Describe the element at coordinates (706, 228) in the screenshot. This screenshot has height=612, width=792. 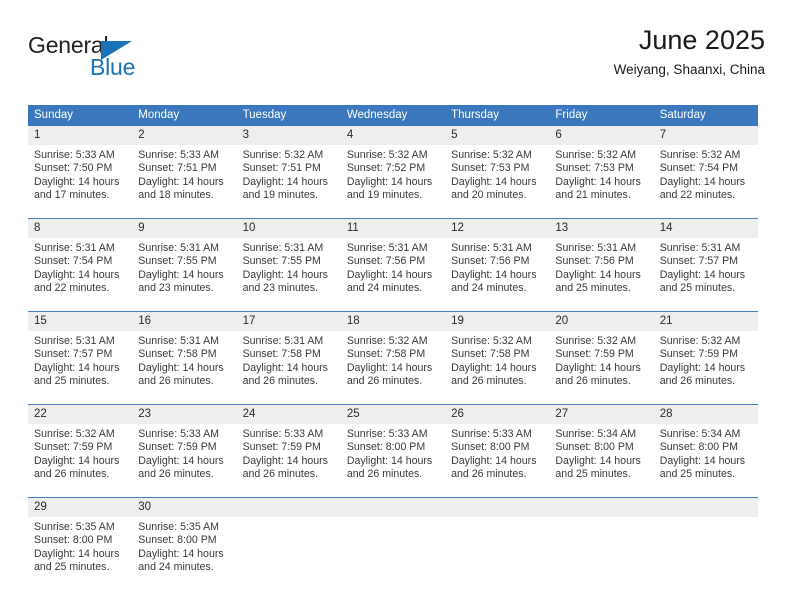
I see `day-number: 14` at that location.